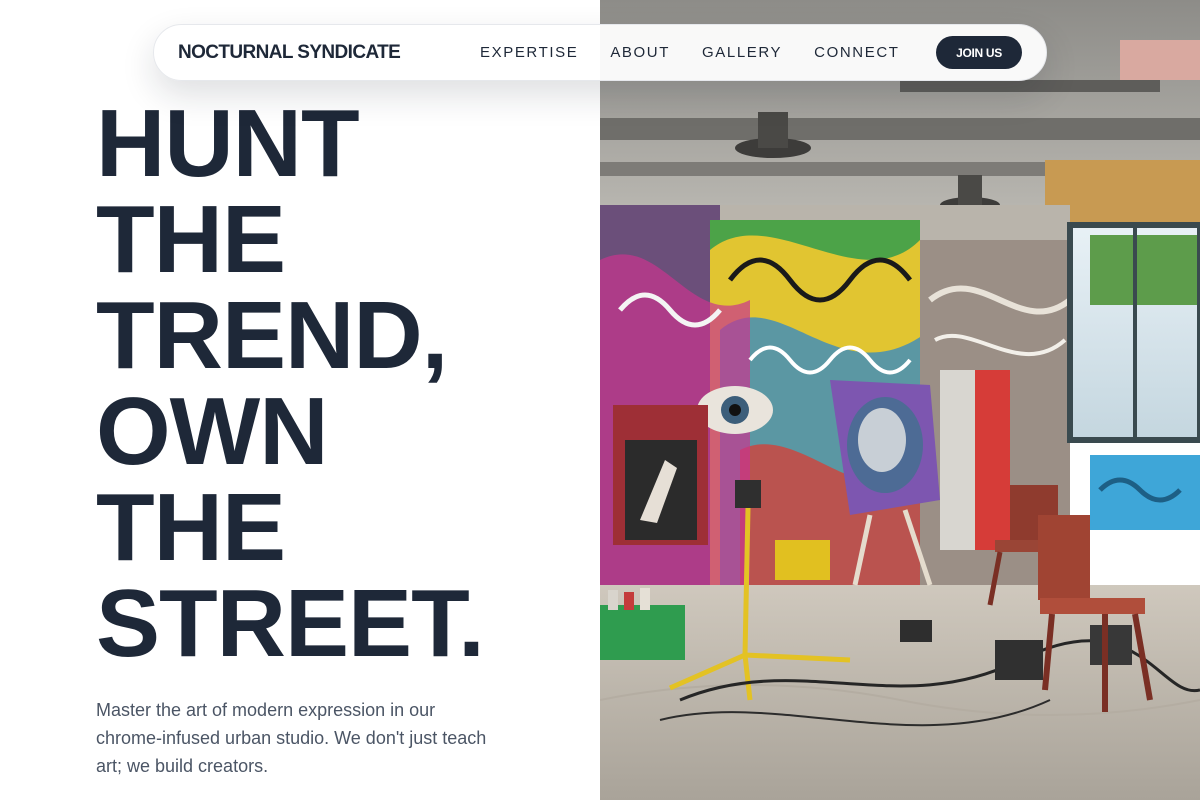 This screenshot has width=1200, height=800. What do you see at coordinates (272, 335) in the screenshot?
I see `headline-line: TREND,` at bounding box center [272, 335].